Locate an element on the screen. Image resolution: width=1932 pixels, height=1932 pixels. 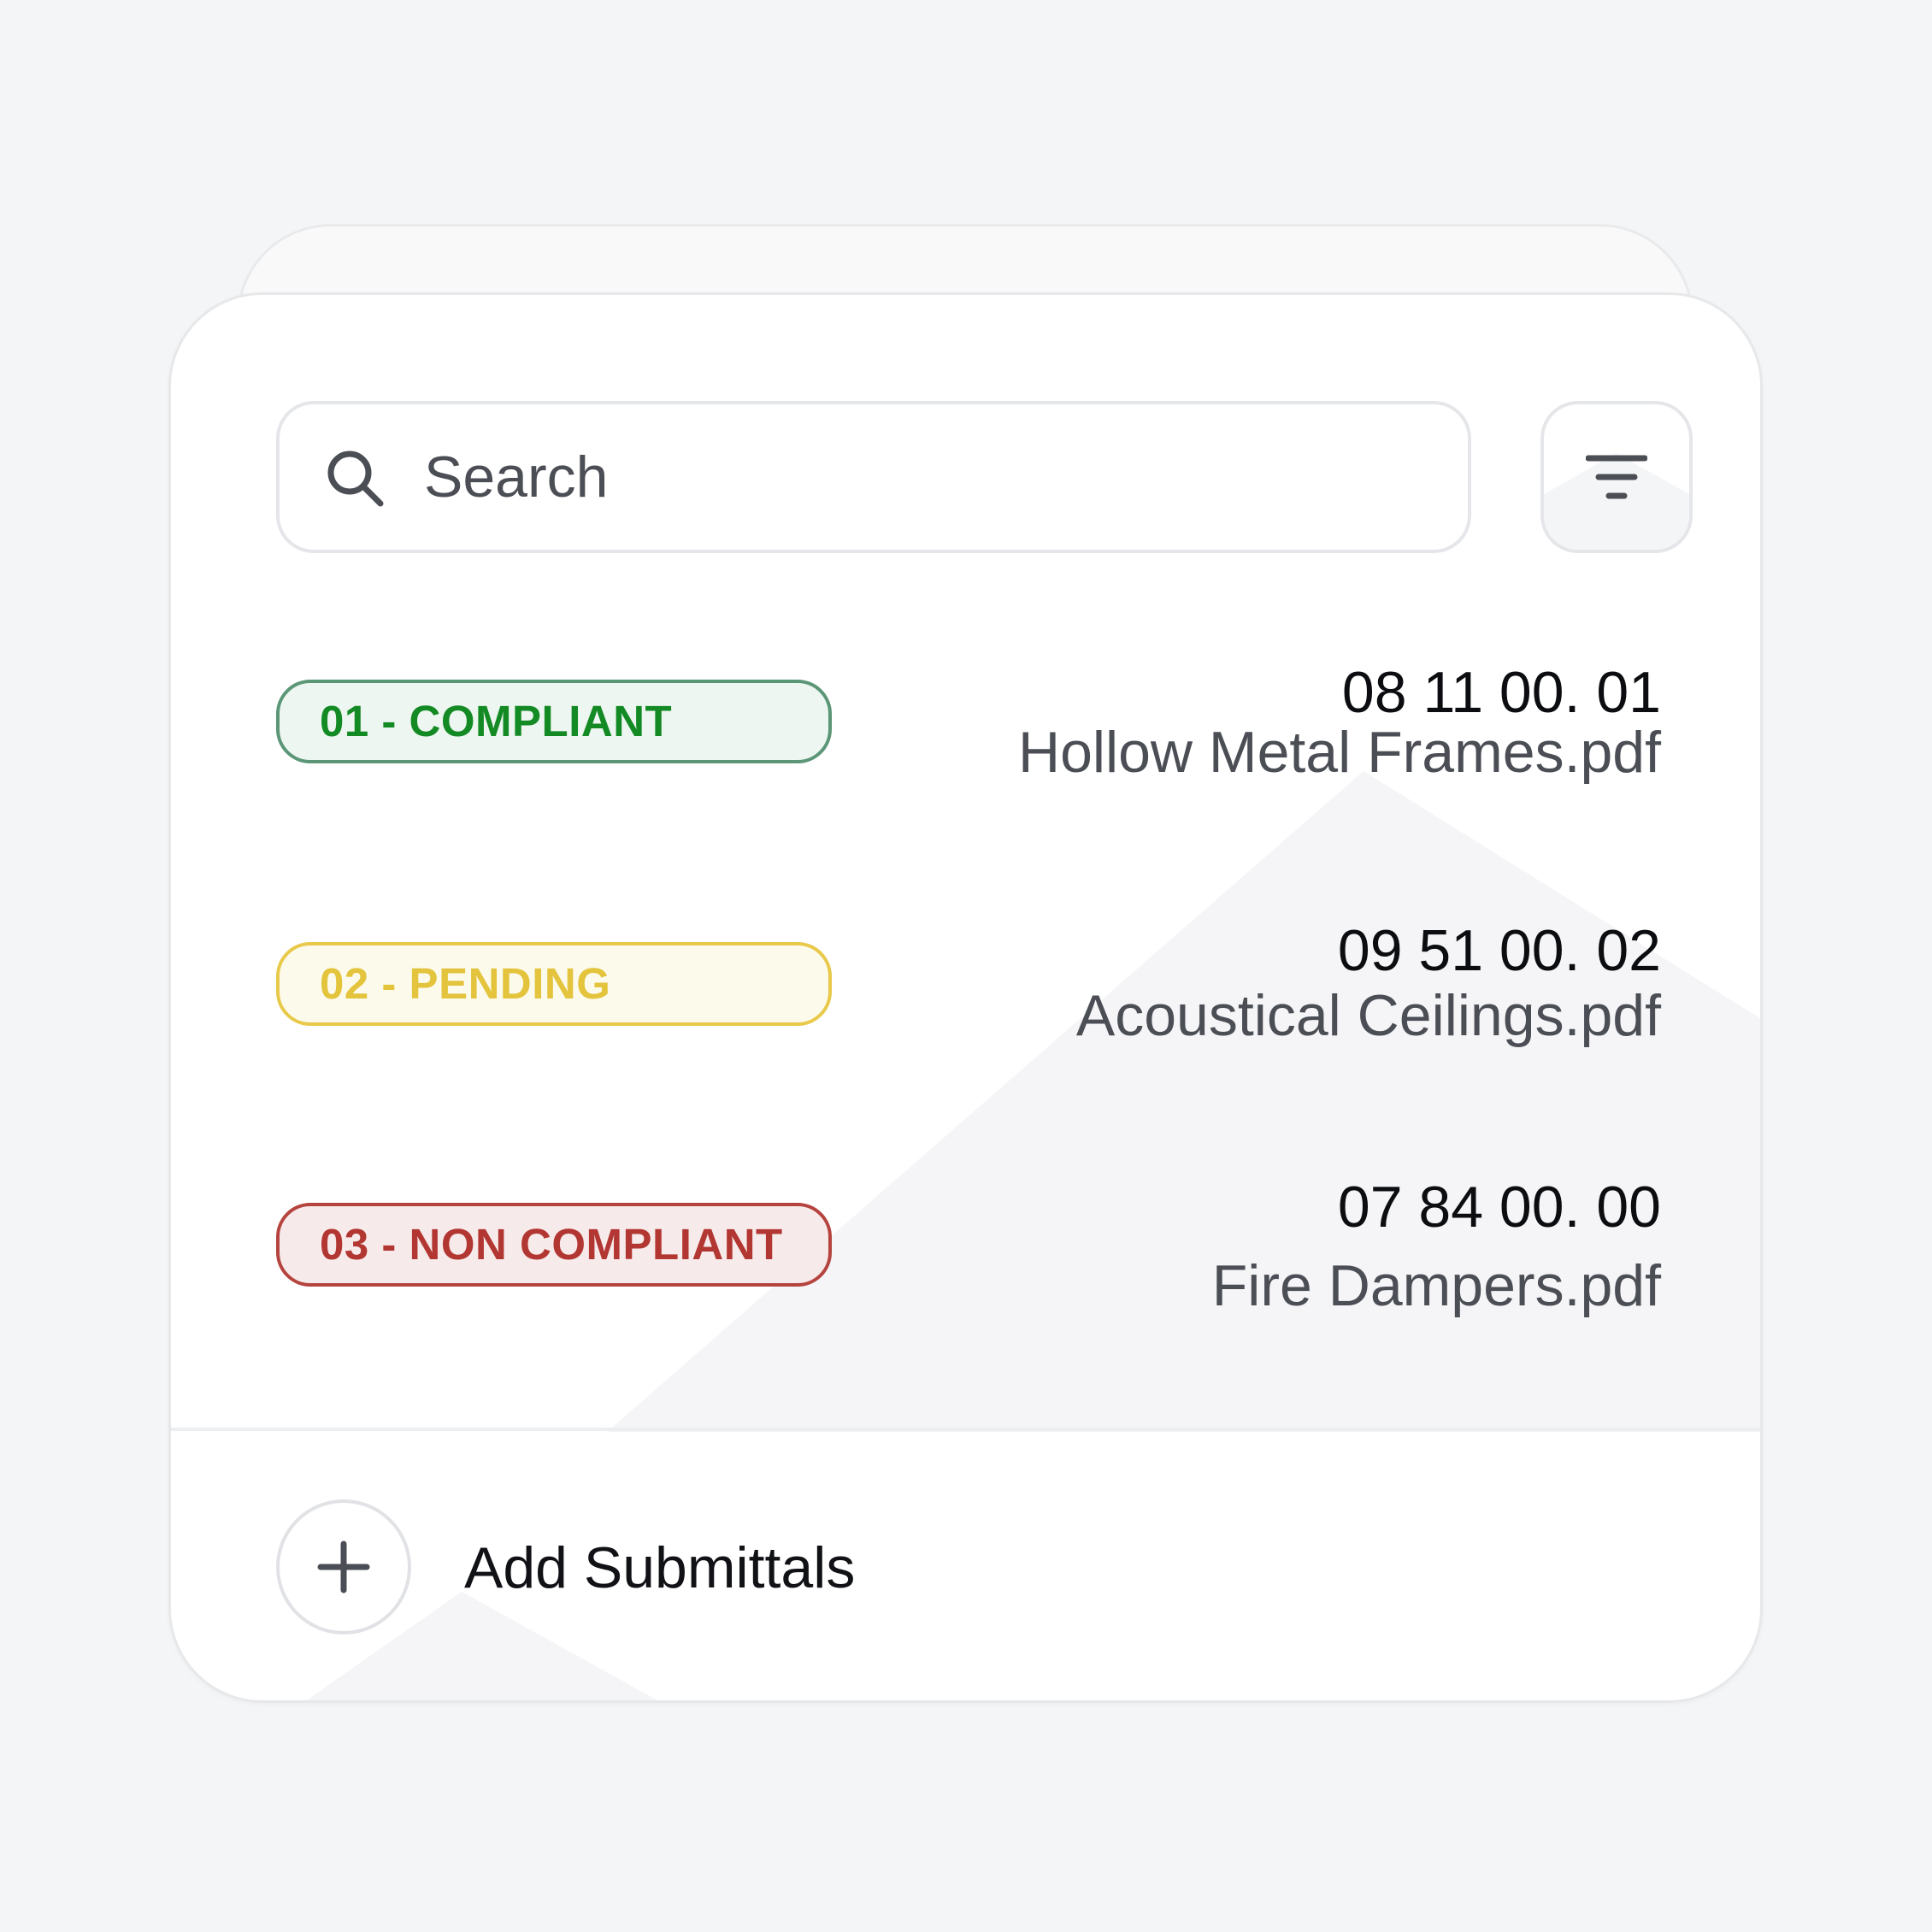
submittal-file: 09 51 00. 02 Acoustical Ceilings.pdf is located at coordinates (1368, 984).